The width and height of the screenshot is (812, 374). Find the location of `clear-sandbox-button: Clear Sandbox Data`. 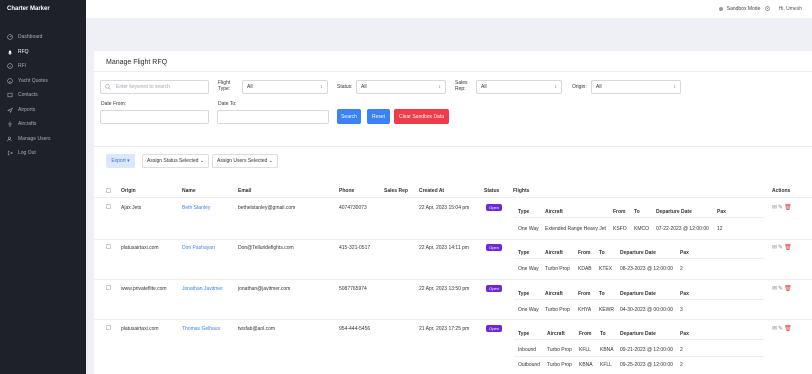

clear-sandbox-button: Clear Sandbox Data is located at coordinates (421, 116).